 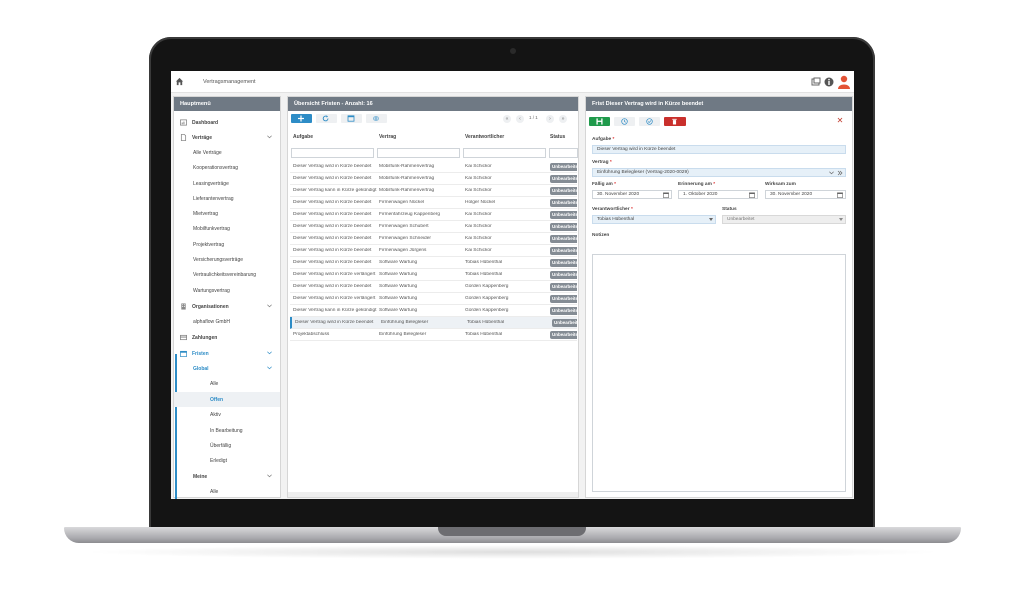 I want to click on sidebar-item-meine: Meine, so click(x=227, y=476).